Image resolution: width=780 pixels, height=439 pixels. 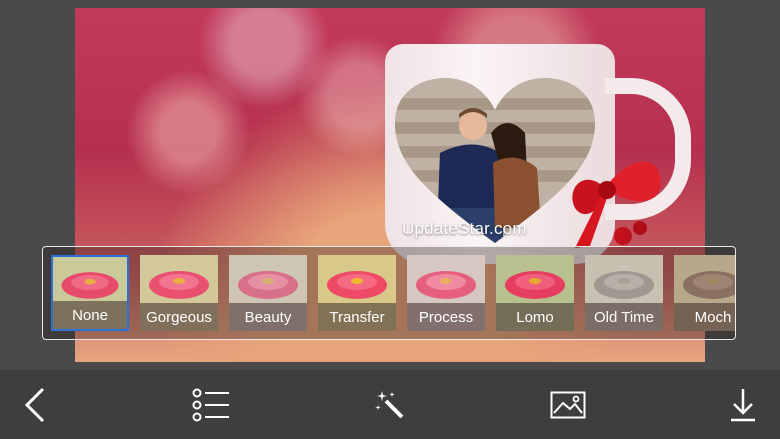 I want to click on image-button, so click(x=568, y=405).